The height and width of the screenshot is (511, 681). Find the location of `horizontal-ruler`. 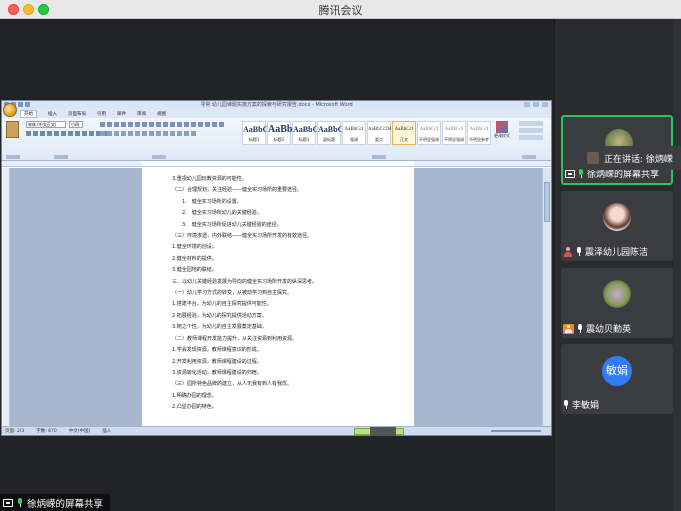

horizontal-ruler is located at coordinates (276, 164).